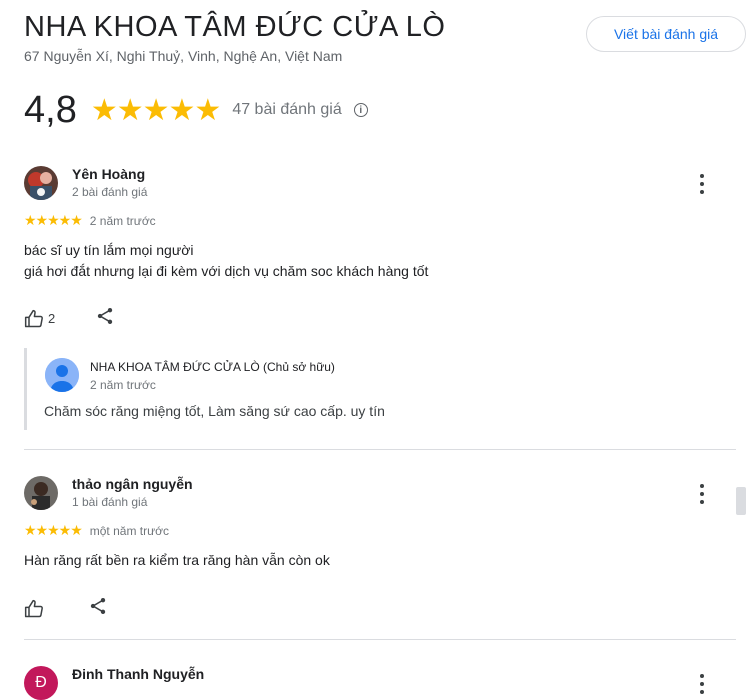 The height and width of the screenshot is (700, 750). I want to click on like-count: 2, so click(52, 318).